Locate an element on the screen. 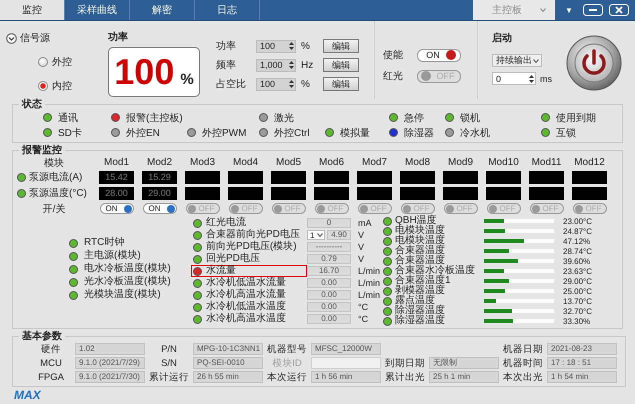 The width and height of the screenshot is (635, 404). column-header: 模块 is located at coordinates (54, 163).